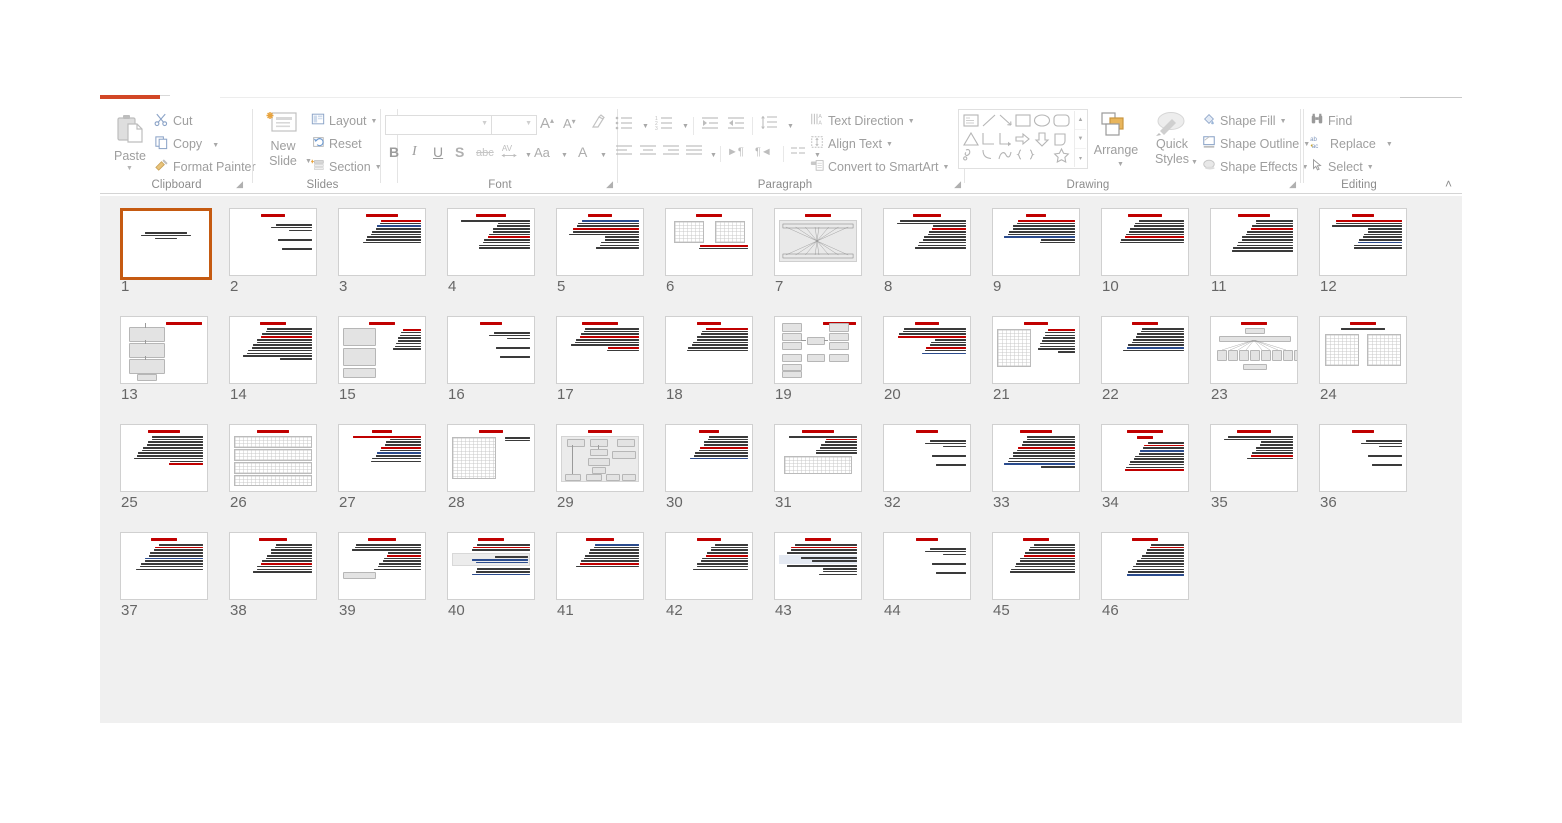  I want to click on align-left-button, so click(624, 153).